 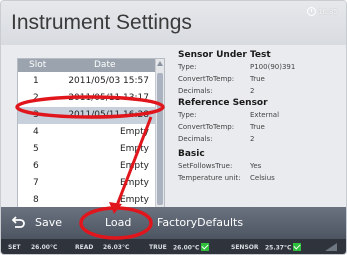 What do you see at coordinates (108, 98) in the screenshot?
I see `slot-date: 2011/05/11 13:17` at bounding box center [108, 98].